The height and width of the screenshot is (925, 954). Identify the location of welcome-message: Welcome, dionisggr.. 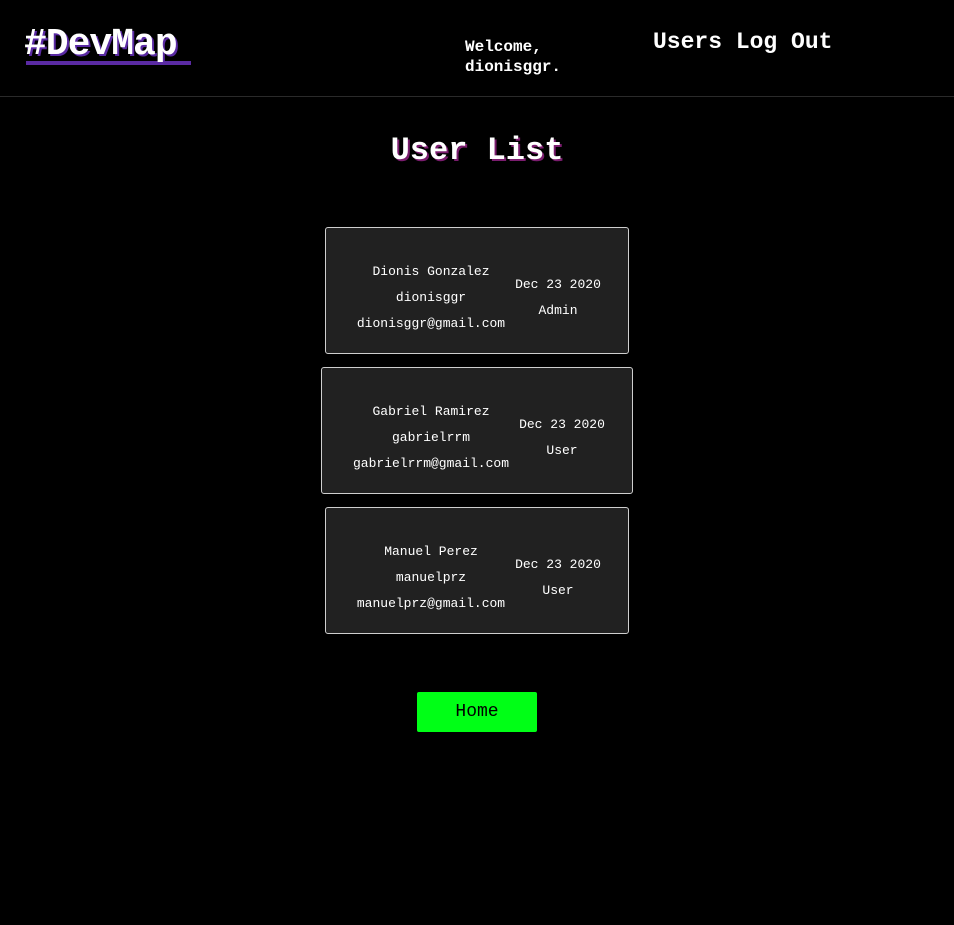
(530, 57).